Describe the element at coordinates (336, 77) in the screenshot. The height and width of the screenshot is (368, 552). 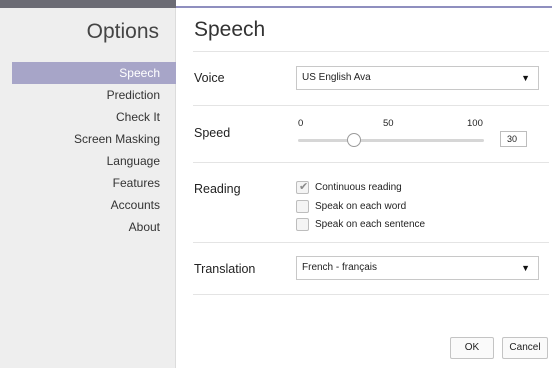
I see `voice-select-value: US English Ava` at that location.